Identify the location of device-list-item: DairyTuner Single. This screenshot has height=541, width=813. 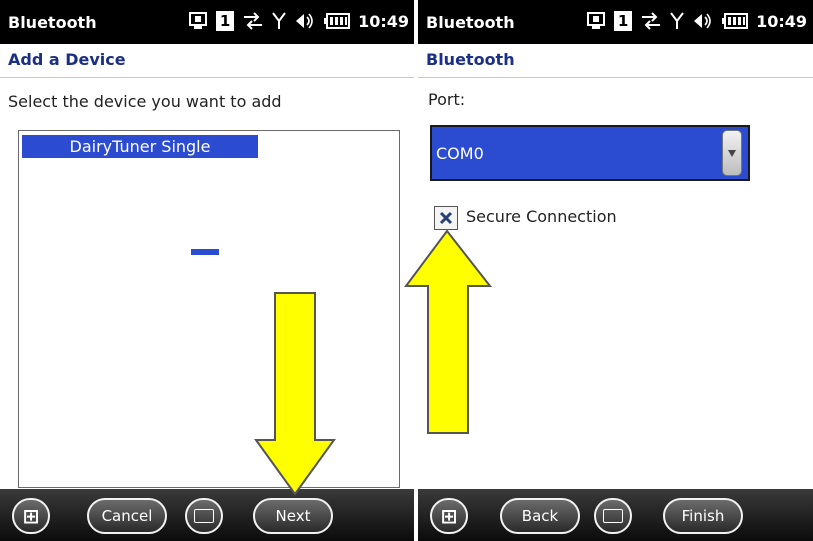
(140, 146).